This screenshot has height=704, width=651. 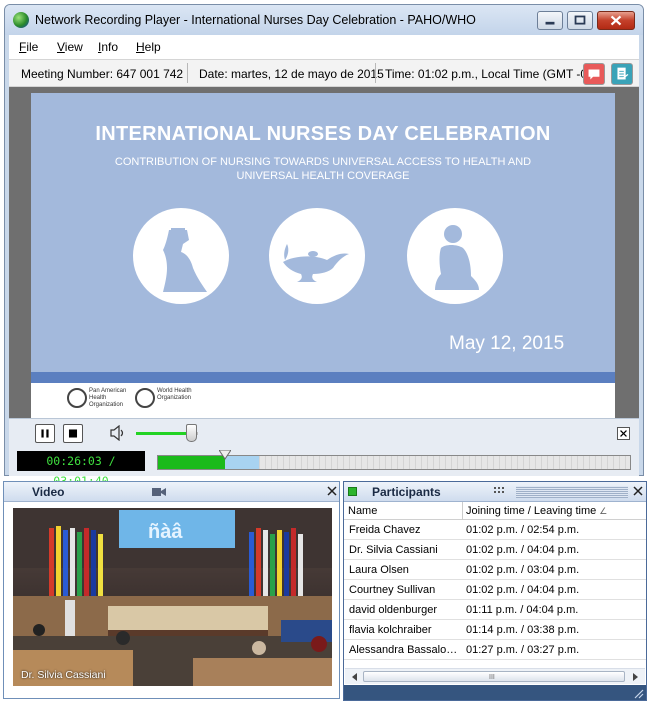 I want to click on participant-time: 01:11 p.m. / 04:04 p.m., so click(x=522, y=610).